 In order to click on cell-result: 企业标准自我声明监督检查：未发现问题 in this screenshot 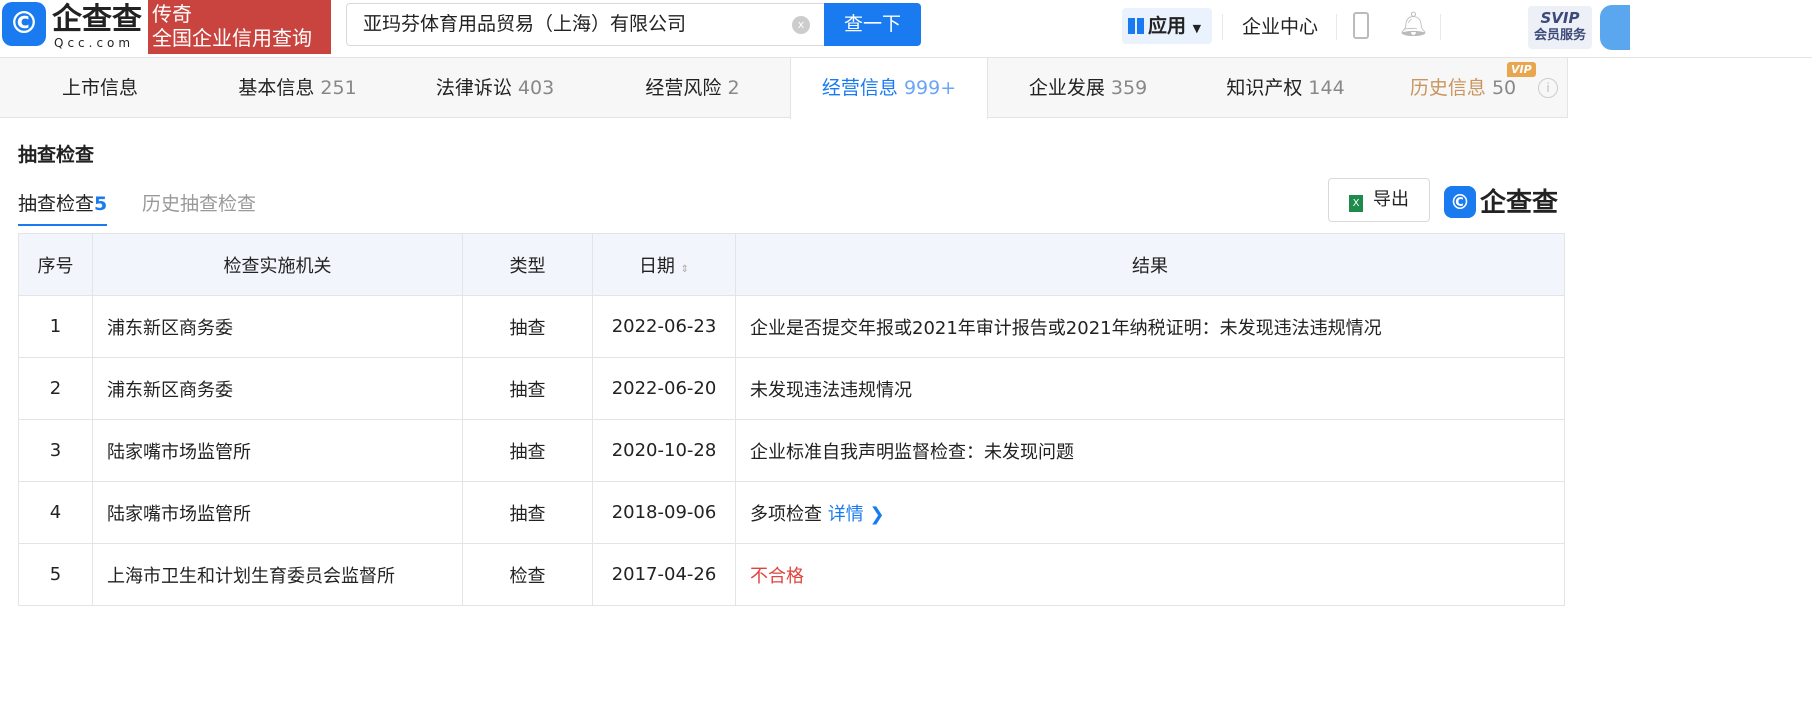, I will do `click(1150, 450)`.